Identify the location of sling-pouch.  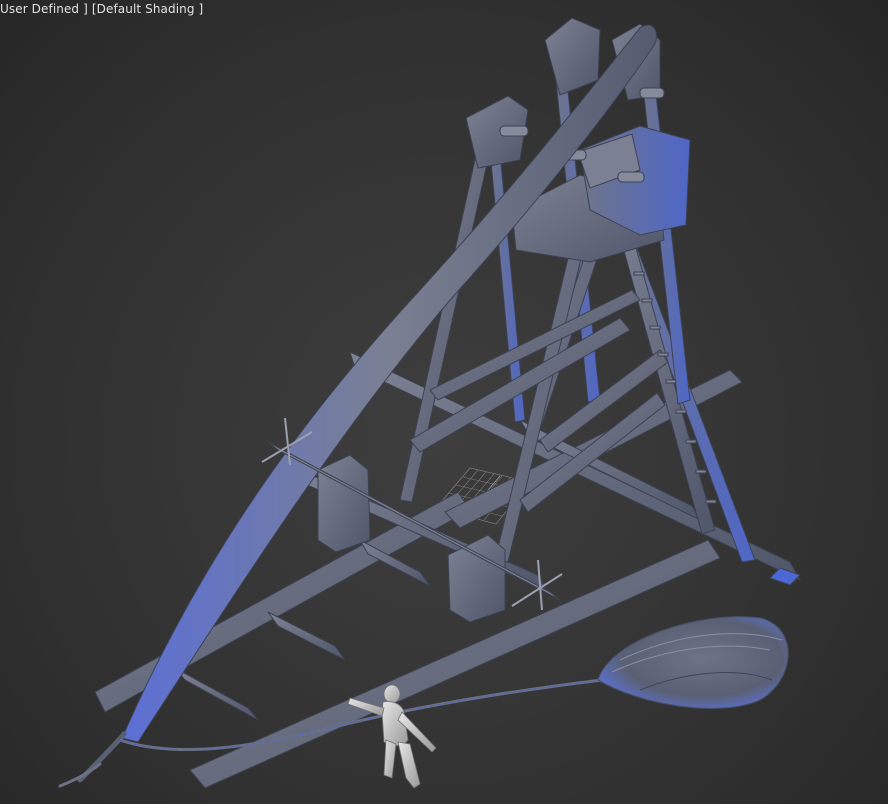
(693, 662).